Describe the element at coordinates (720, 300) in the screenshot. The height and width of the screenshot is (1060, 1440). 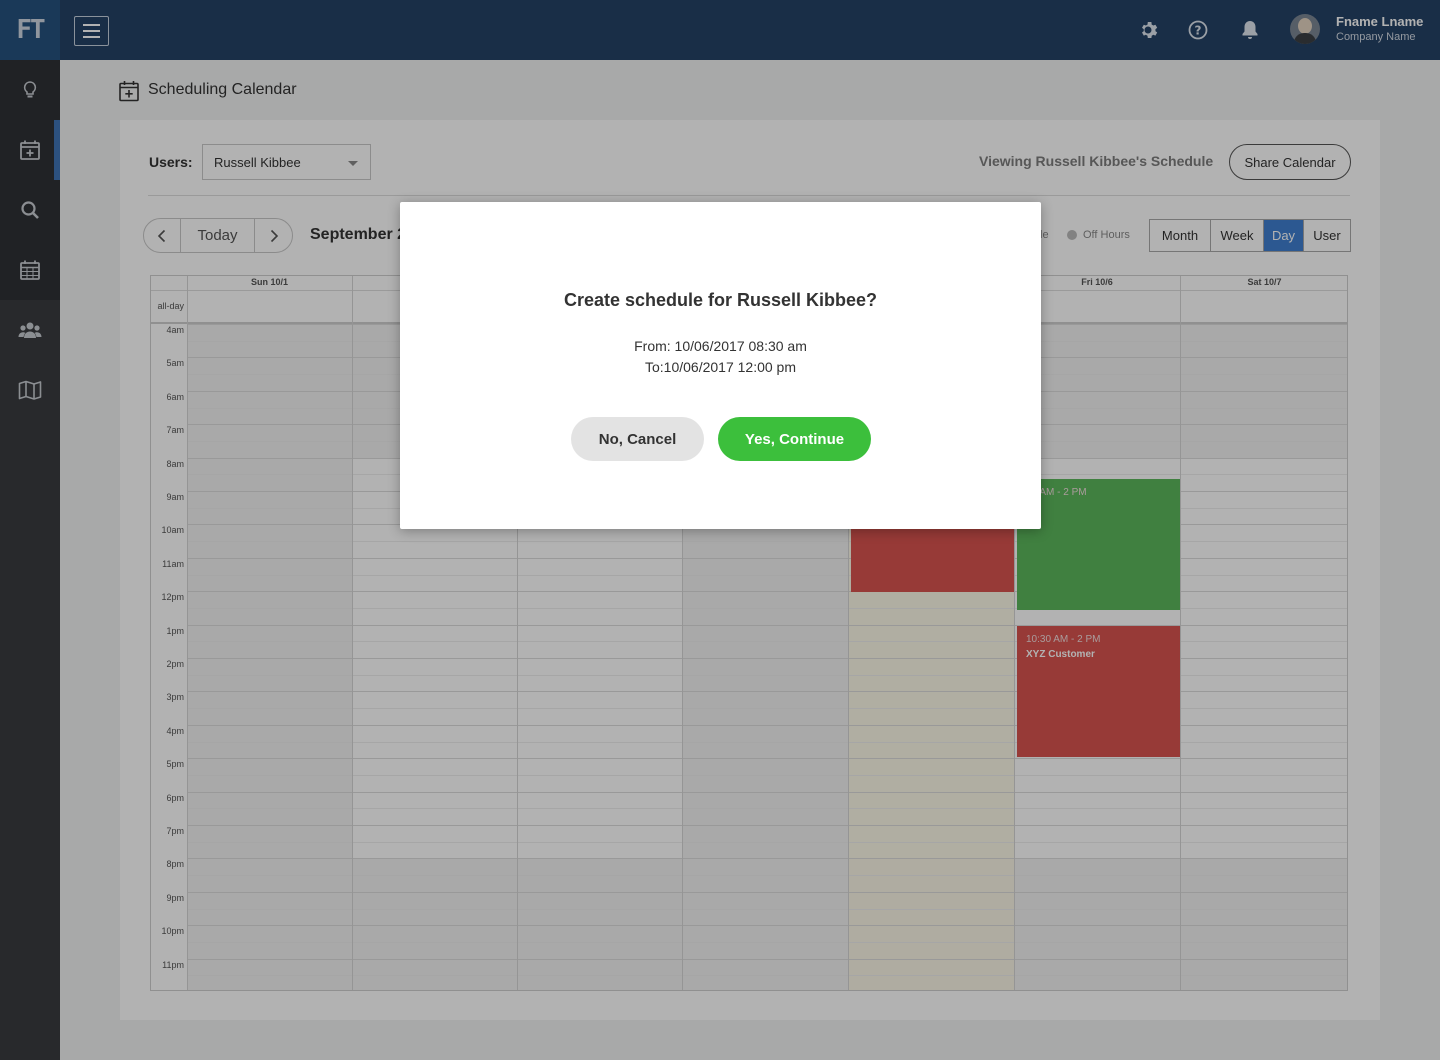
I see `dialog-title: Create schedule for Russell Kibbee?` at that location.